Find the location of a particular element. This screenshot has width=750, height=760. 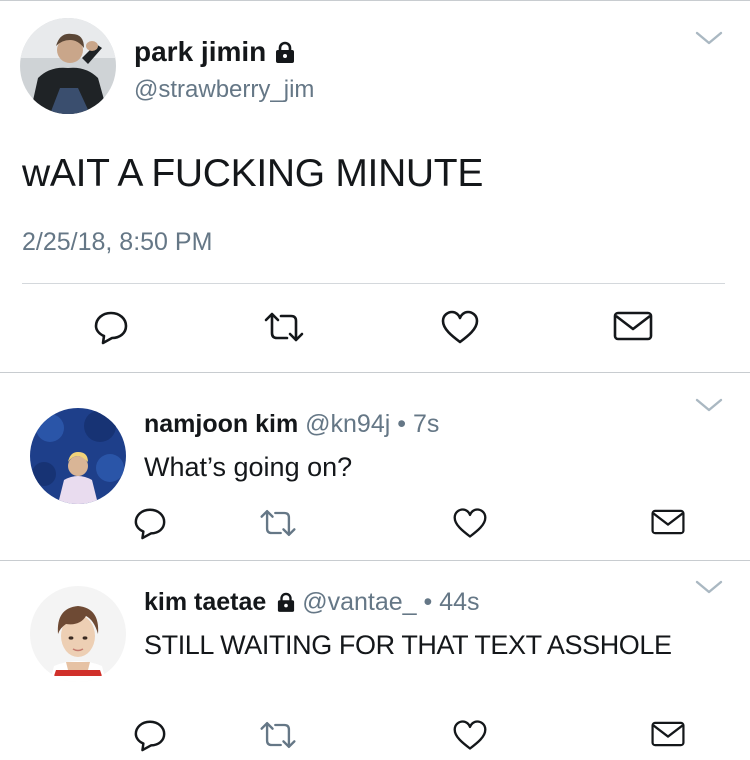

handle: @kn94j is located at coordinates (347, 424).